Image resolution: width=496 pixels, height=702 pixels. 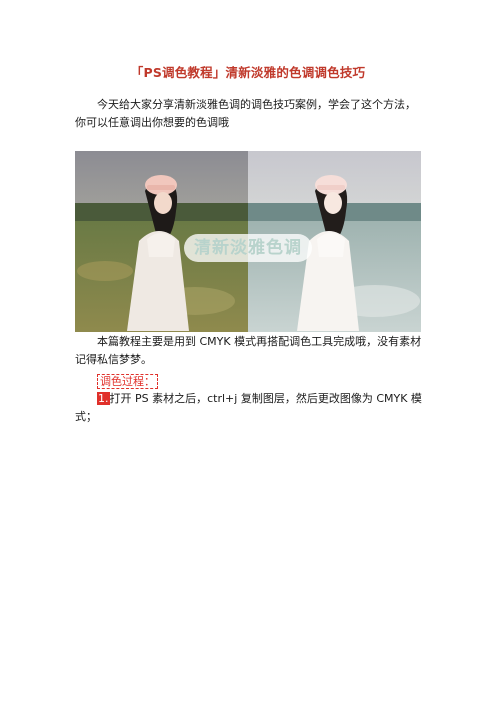 I want to click on description-paragraph: 本篇教程主要是用到 CMYK 模式再搭配调色工具完成哦，没有素材记得私信梦梦。, so click(x=248, y=350).